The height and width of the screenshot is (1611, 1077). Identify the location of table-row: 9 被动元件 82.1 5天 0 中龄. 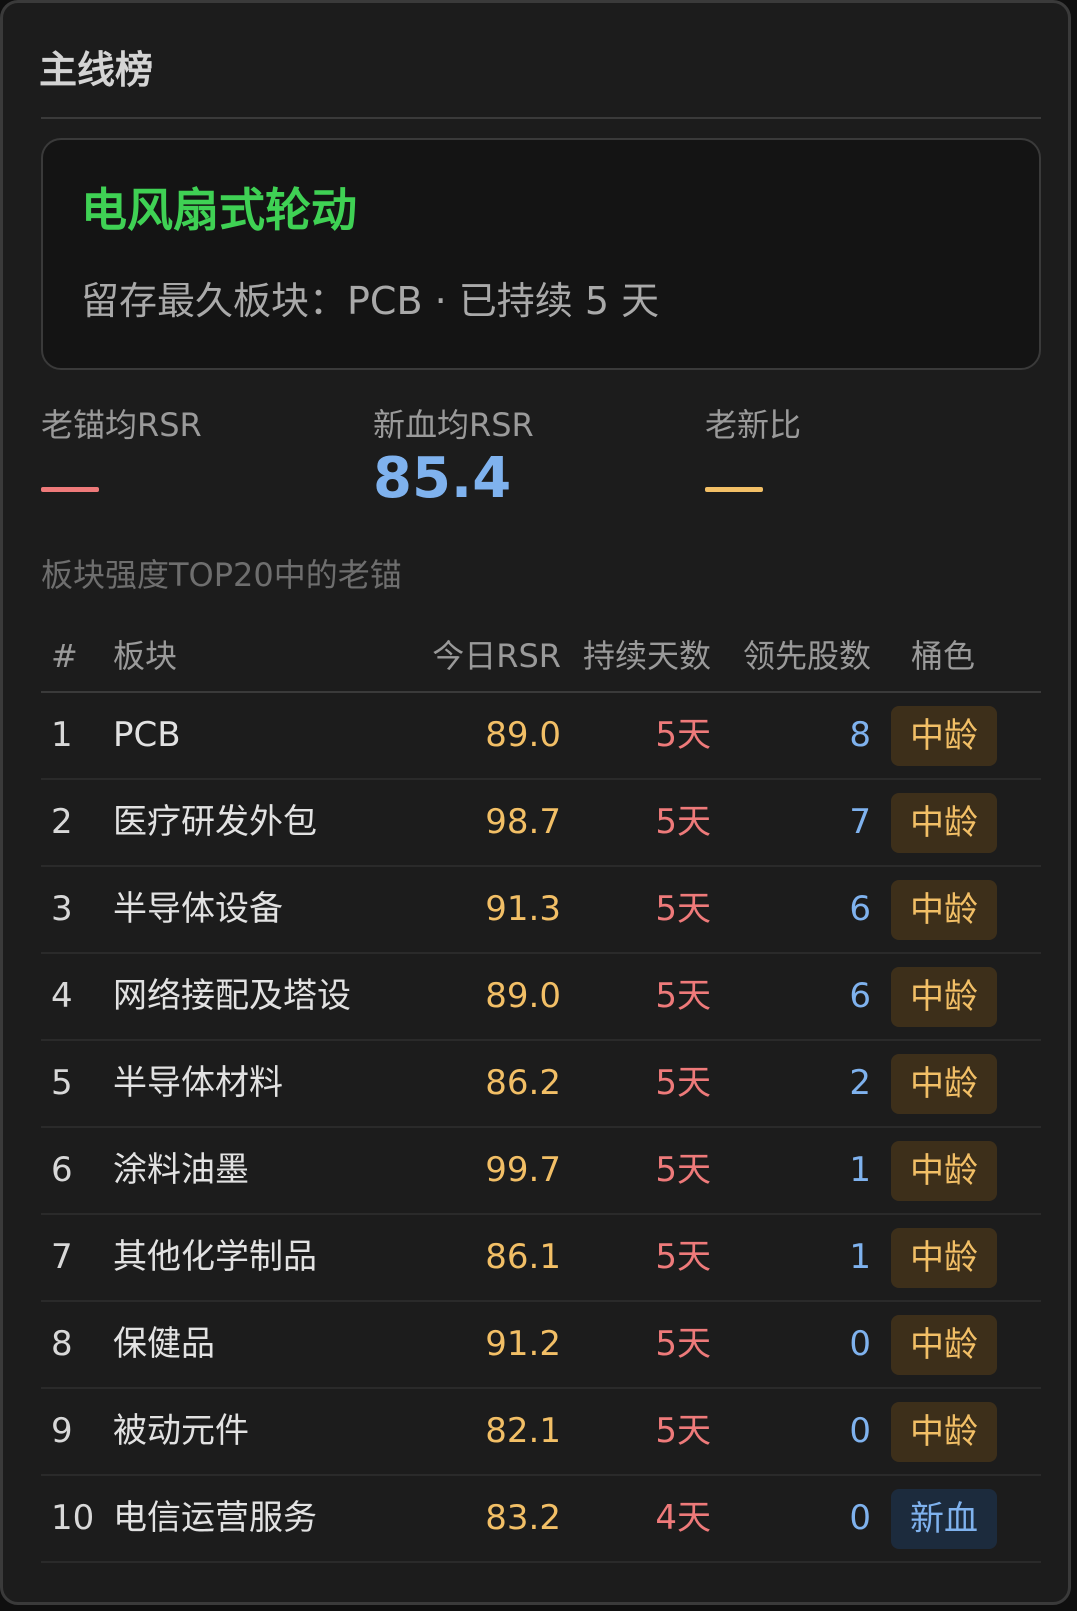
(541, 1432).